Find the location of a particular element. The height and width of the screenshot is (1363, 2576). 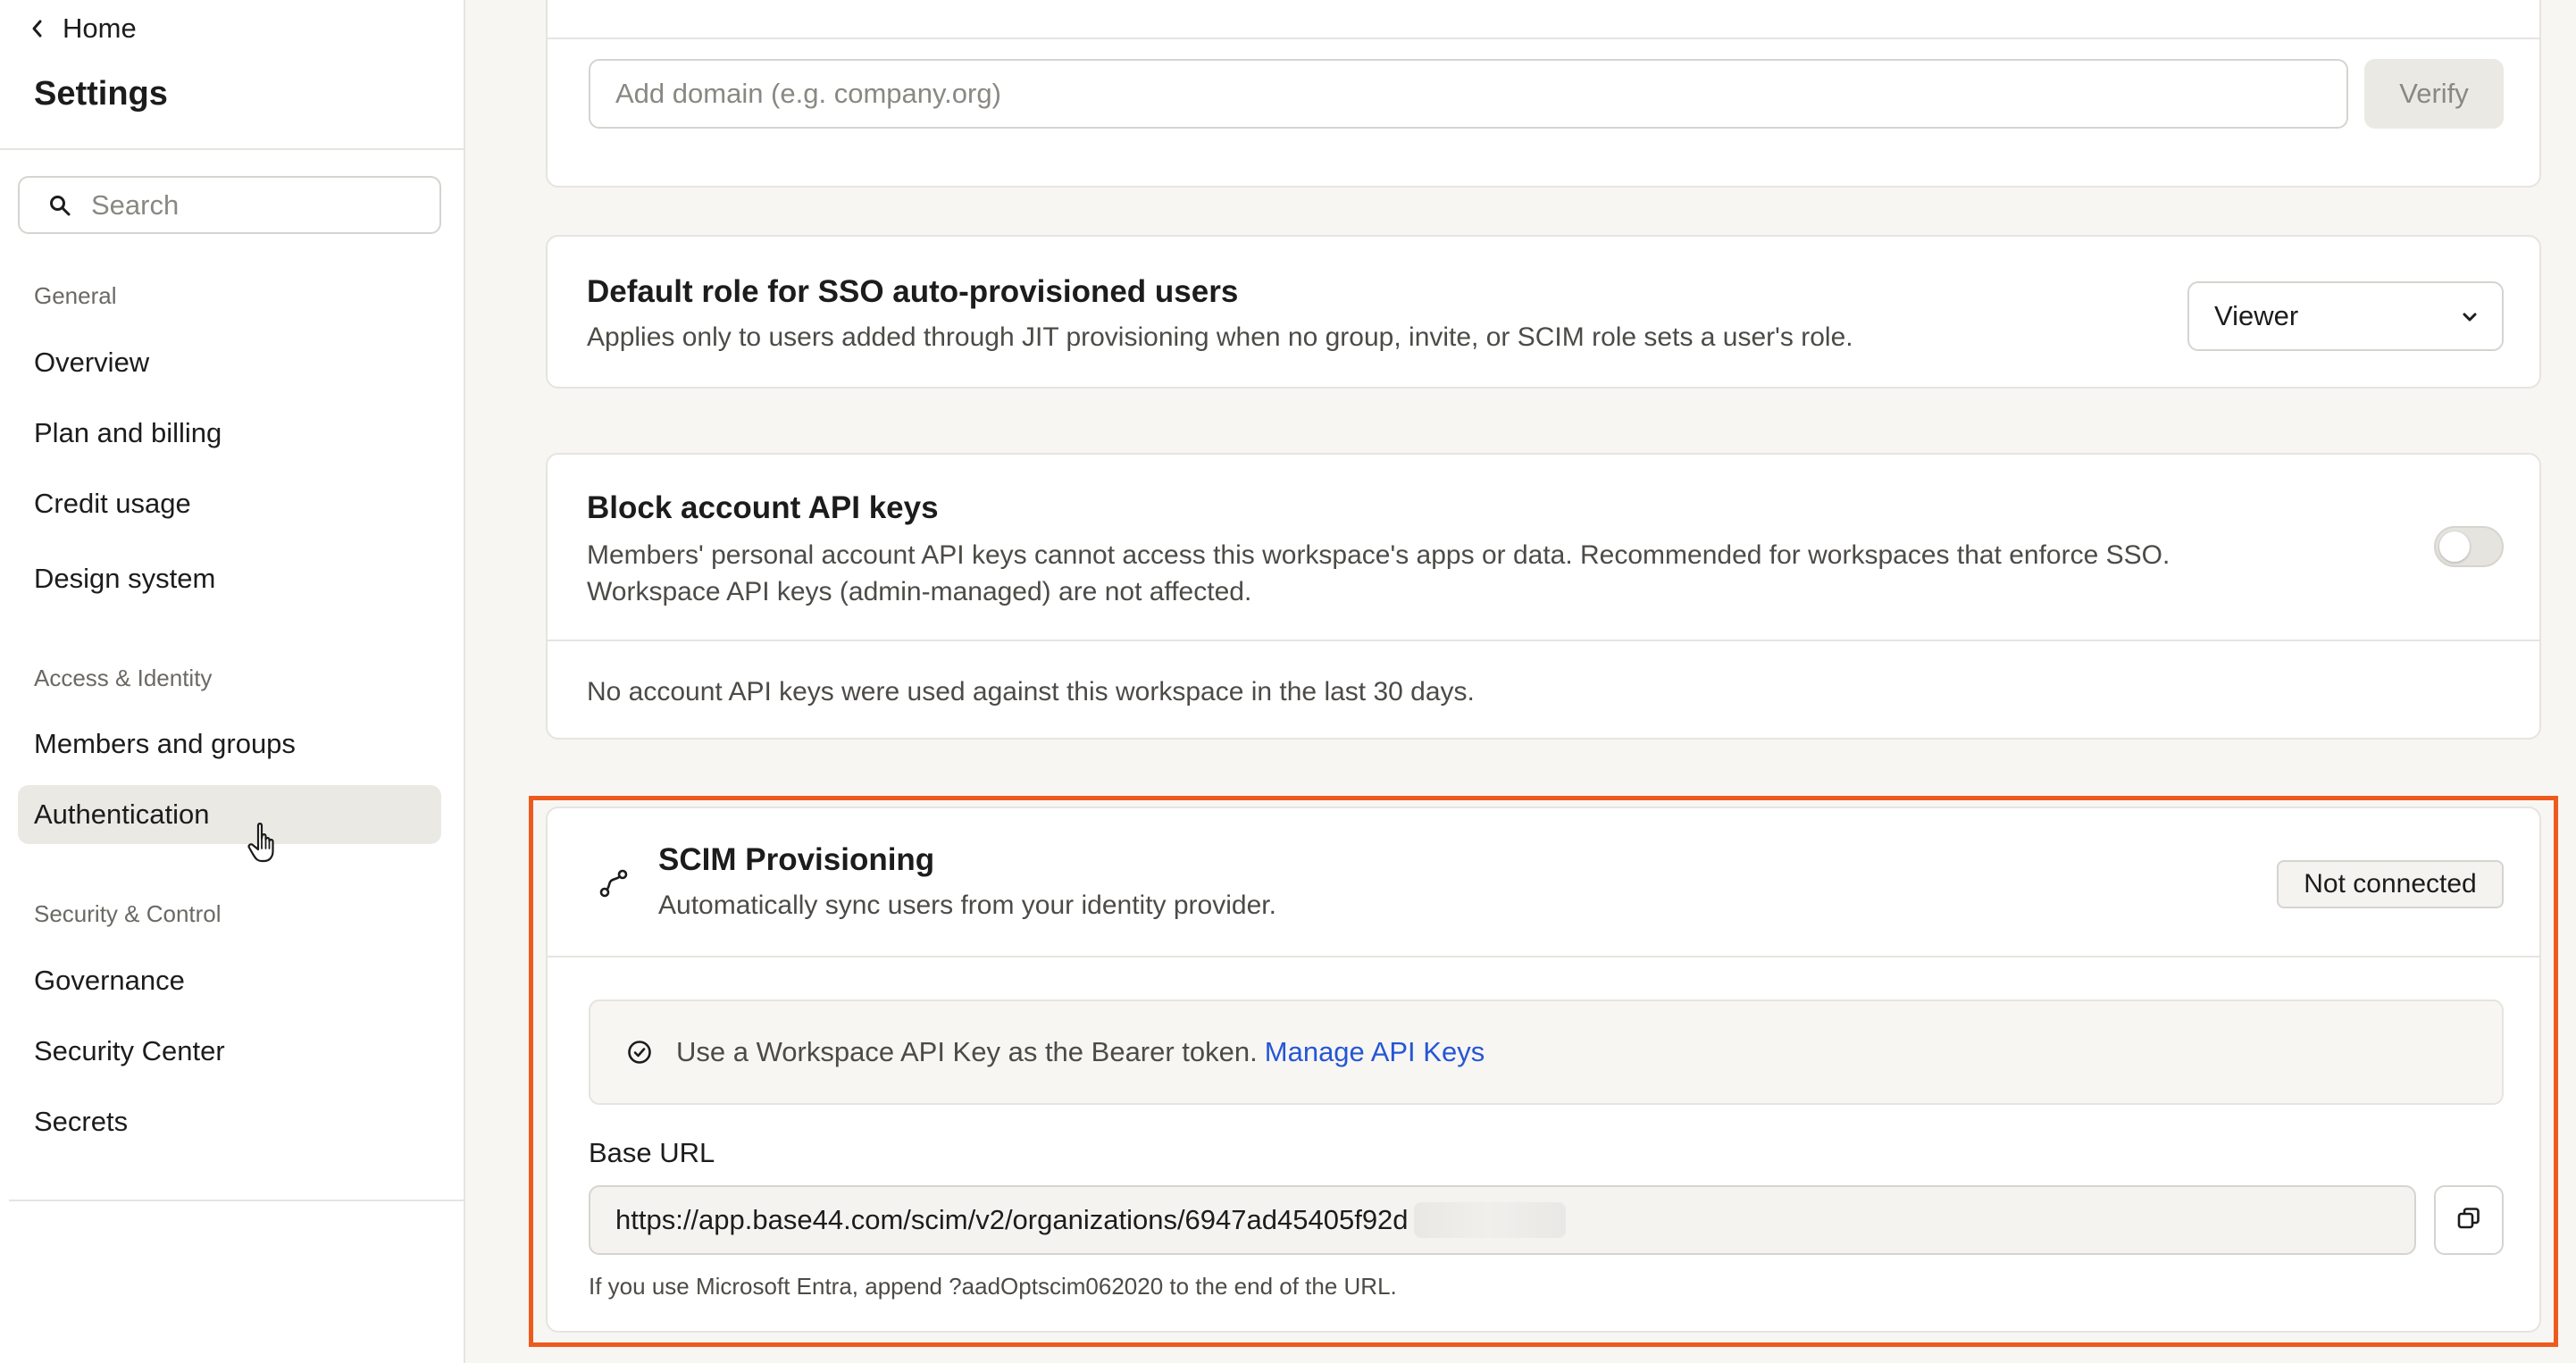

sidebar-section-access: Access & Identity is located at coordinates (124, 678).